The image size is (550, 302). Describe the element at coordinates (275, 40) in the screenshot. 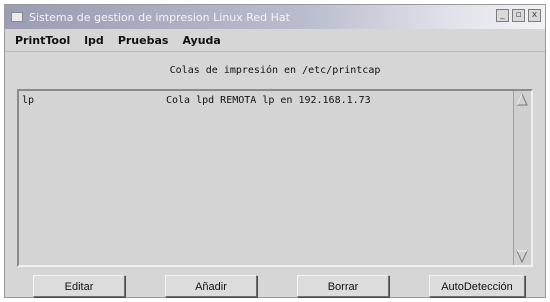

I see `menu-bar: PrintTool lpd Pruebas Ayuda` at that location.